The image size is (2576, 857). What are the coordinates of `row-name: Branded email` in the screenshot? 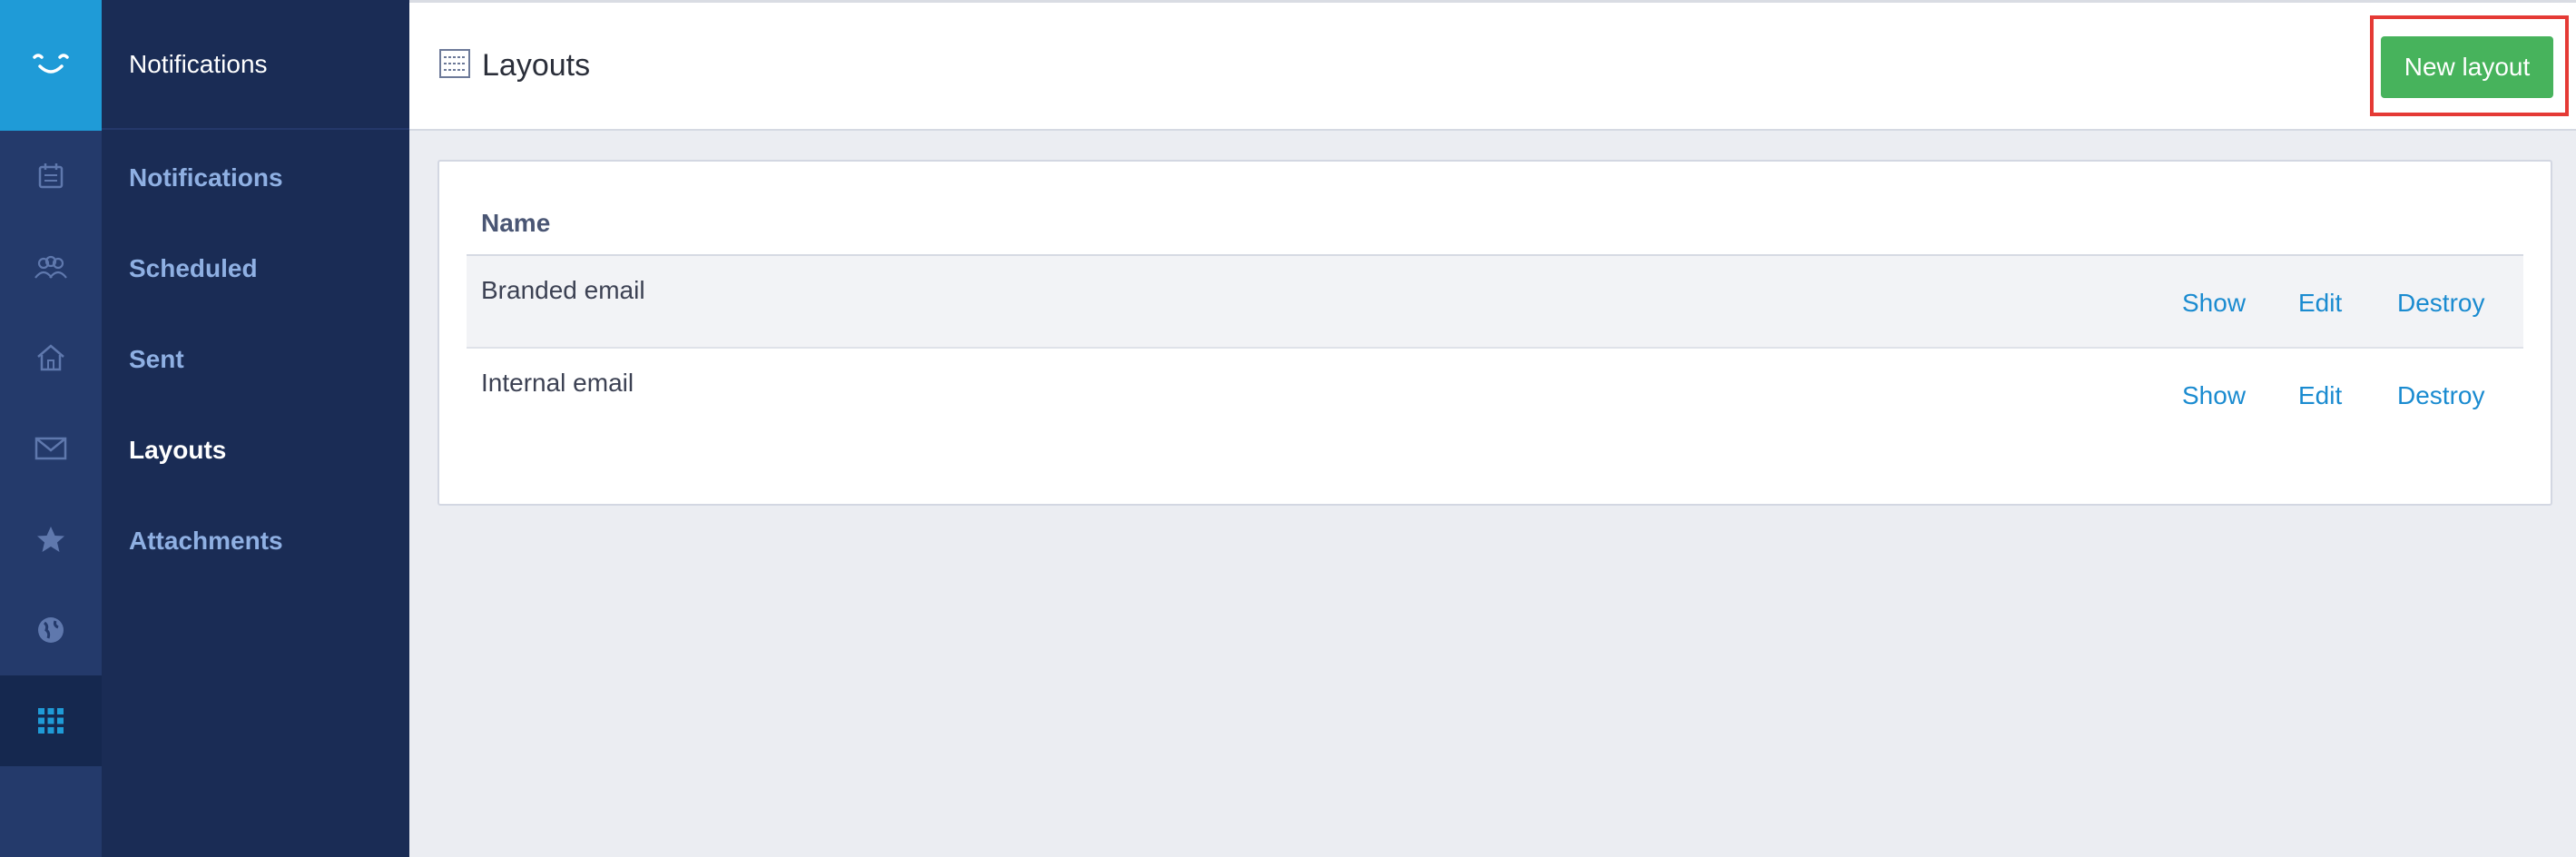 It's located at (563, 290).